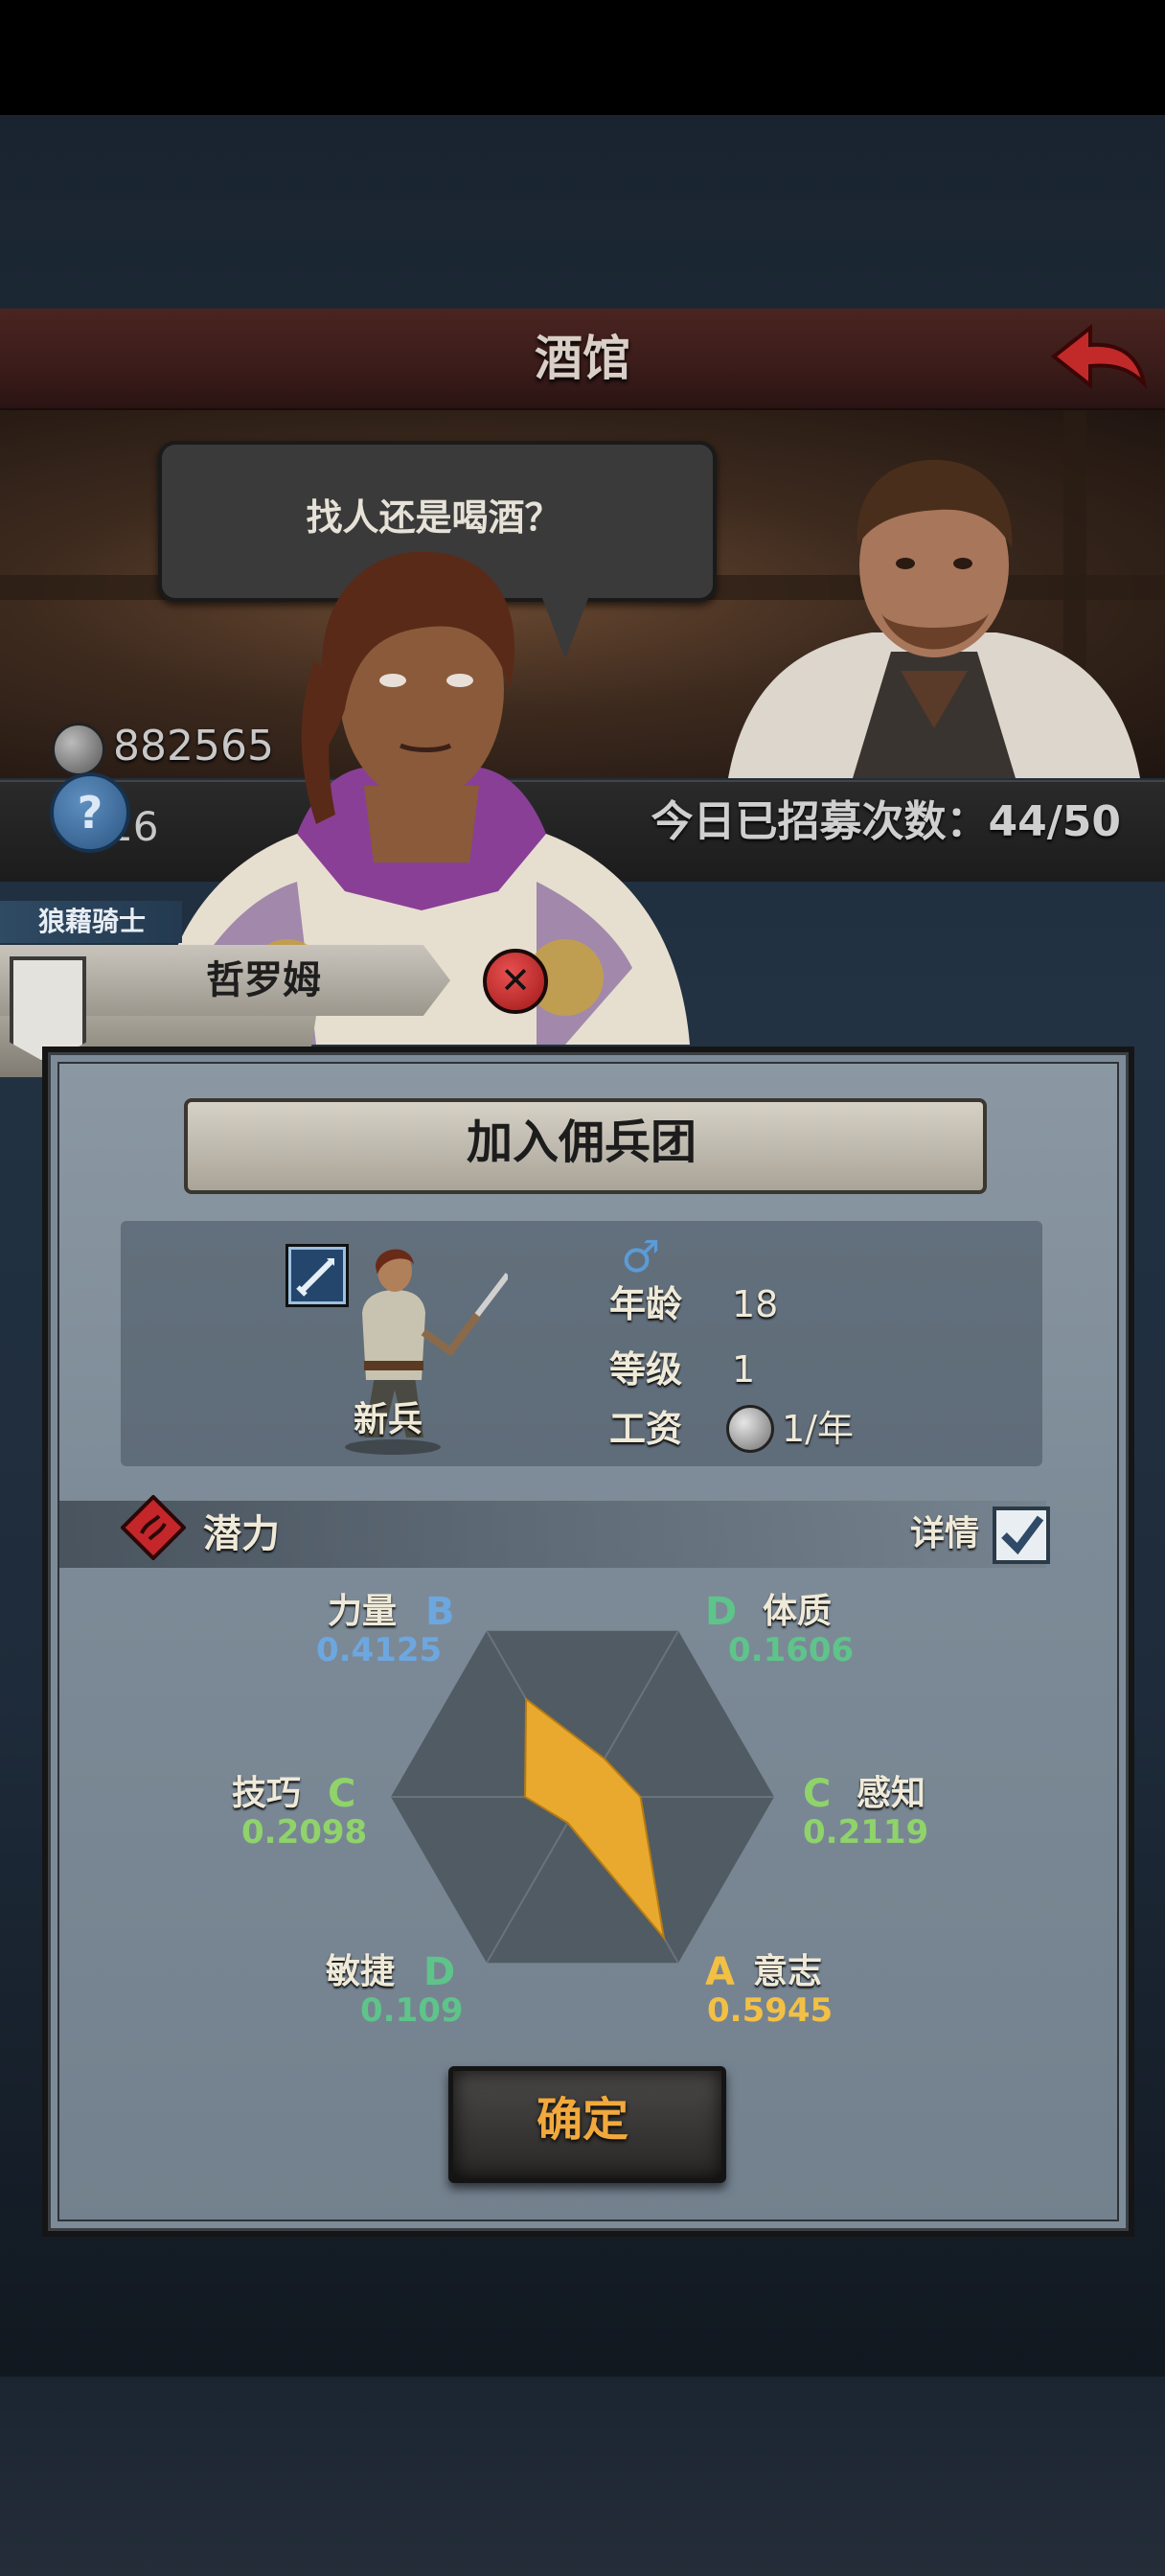  Describe the element at coordinates (78, 749) in the screenshot. I see `silver-coin-icon` at that location.